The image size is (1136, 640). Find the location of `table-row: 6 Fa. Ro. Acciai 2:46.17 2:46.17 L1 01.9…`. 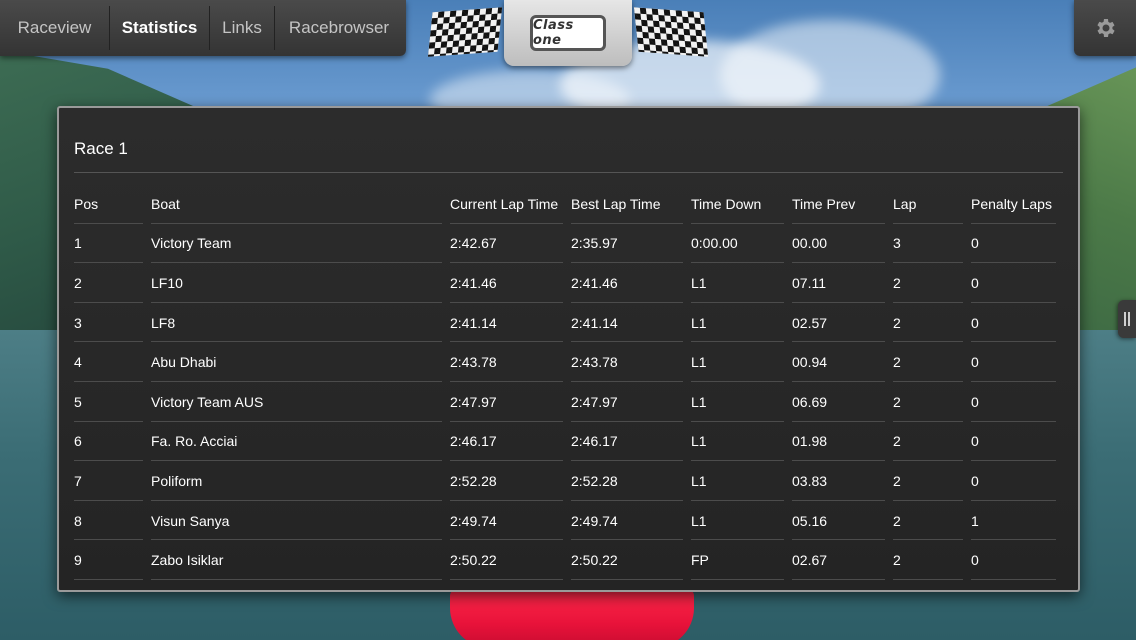

table-row: 6 Fa. Ro. Acciai 2:46.17 2:46.17 L1 01.9… is located at coordinates (569, 442).